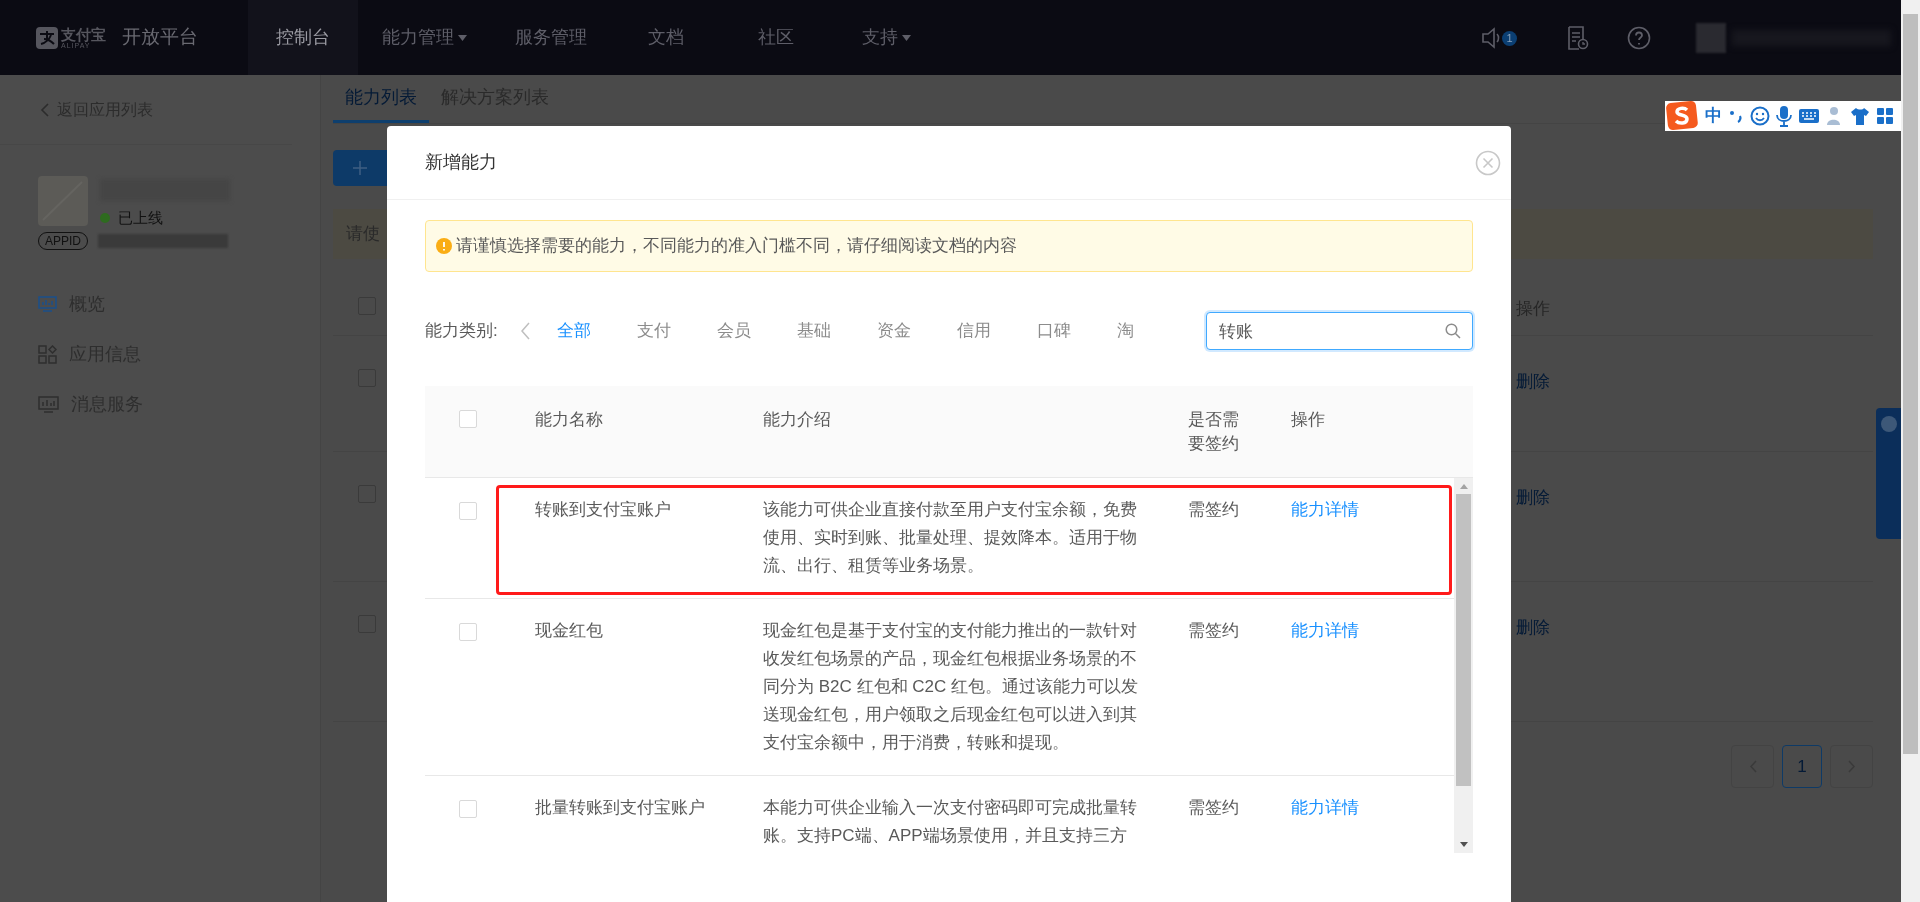 The image size is (1920, 902). What do you see at coordinates (736, 246) in the screenshot?
I see `alert-text: 请谨慎选择需要的能力，不同能力的准入门槛不同，请仔细阅读文档的内容` at bounding box center [736, 246].